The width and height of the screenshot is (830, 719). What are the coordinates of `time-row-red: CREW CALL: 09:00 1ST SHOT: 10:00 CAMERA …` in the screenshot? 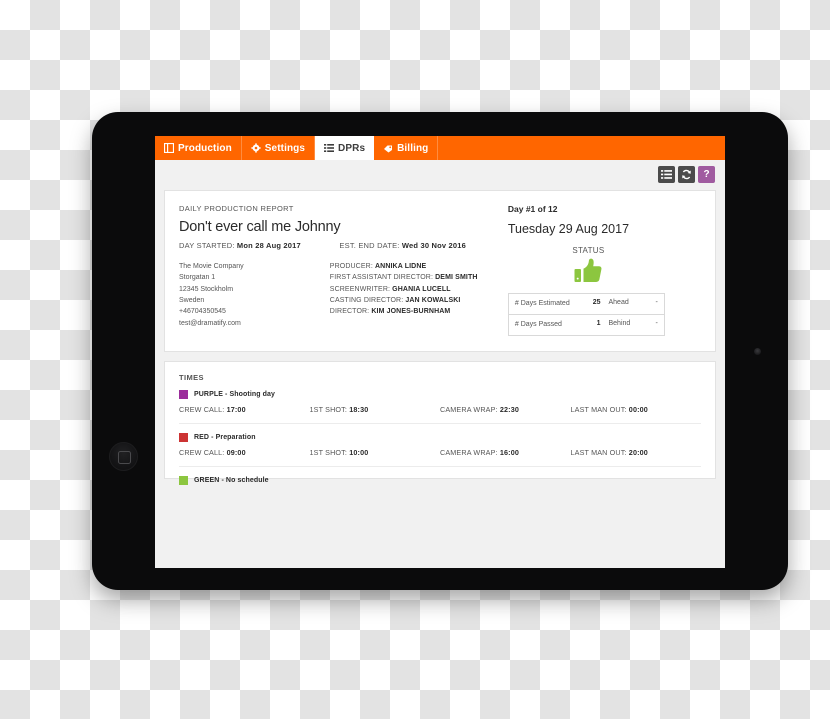 It's located at (440, 457).